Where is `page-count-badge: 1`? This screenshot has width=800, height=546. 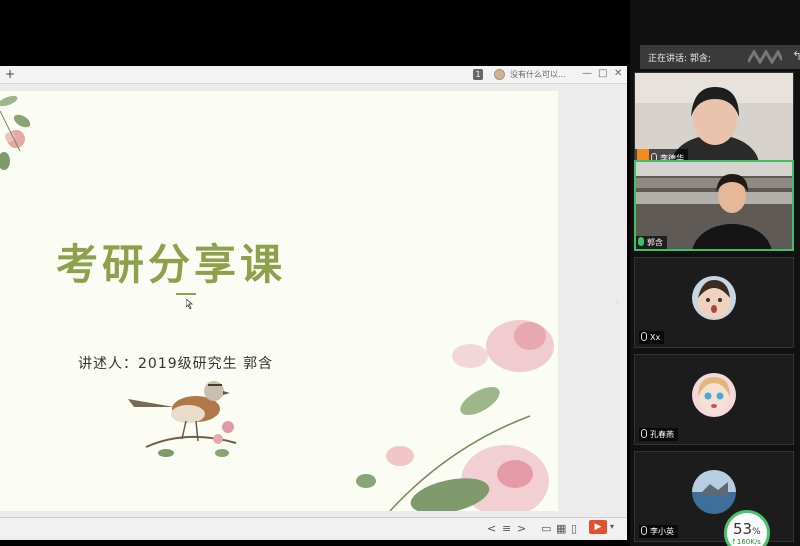
page-count-badge: 1 is located at coordinates (478, 74).